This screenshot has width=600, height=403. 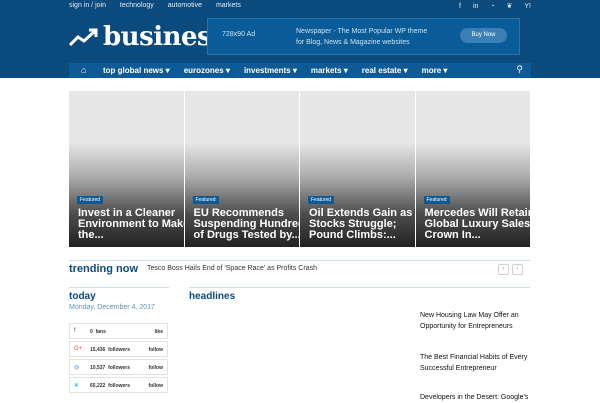 I want to click on social-counter-row: f 0 fans like, so click(x=118, y=331).